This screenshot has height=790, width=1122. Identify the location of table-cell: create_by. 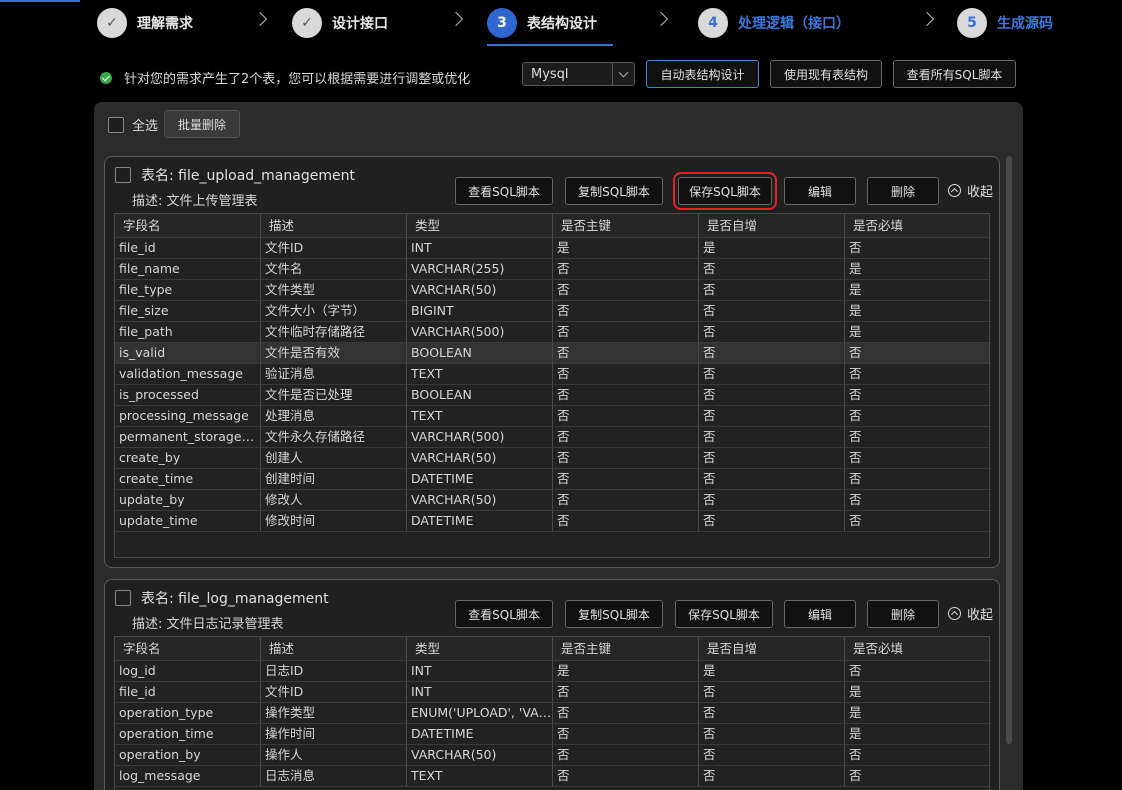
(188, 458).